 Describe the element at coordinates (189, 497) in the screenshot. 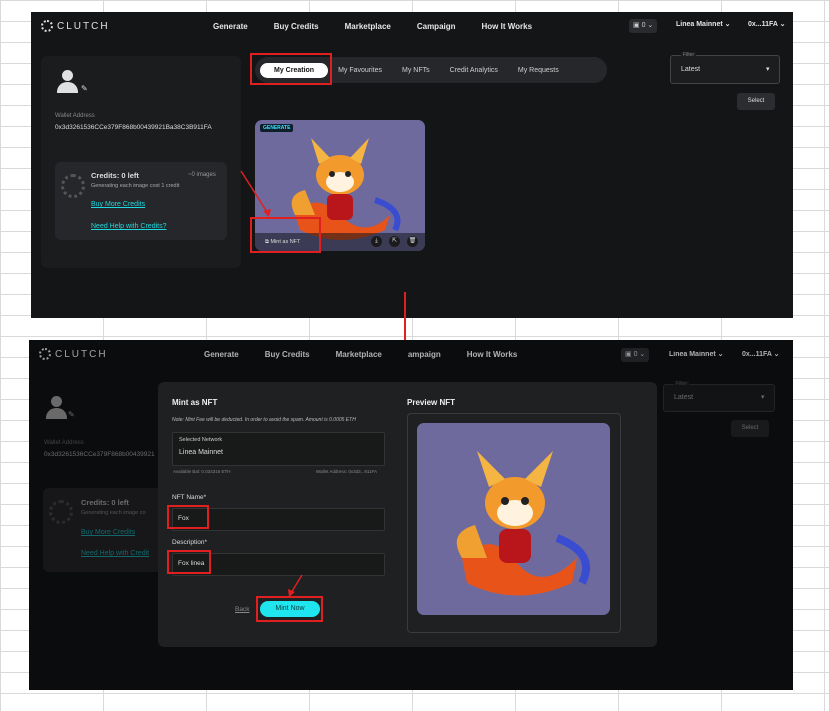

I see `nft-name-label: NFT Name*` at that location.